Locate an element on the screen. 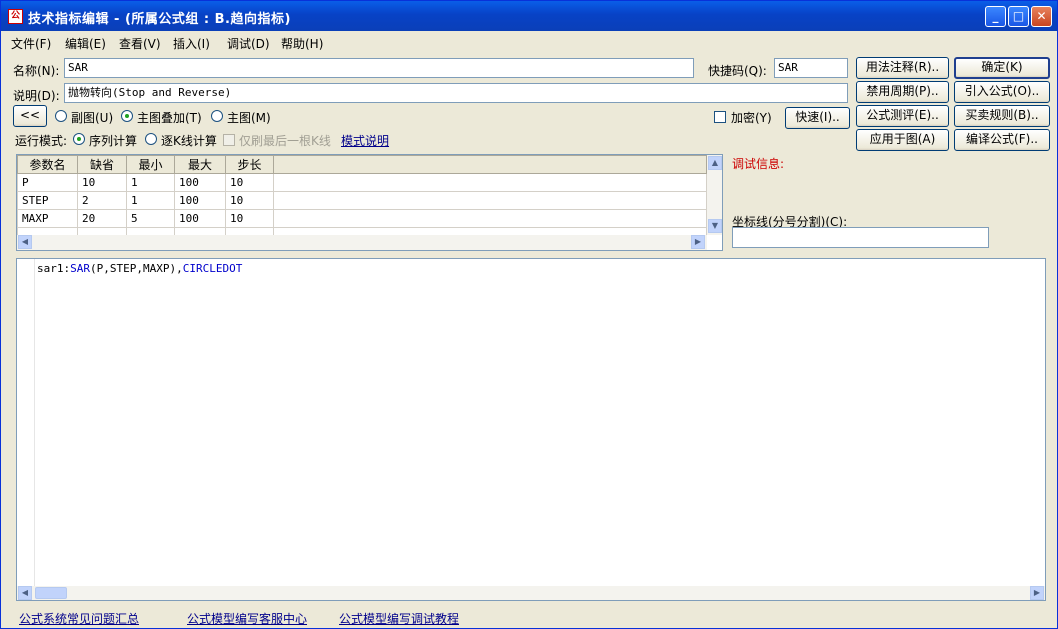 The width and height of the screenshot is (1058, 629). run-mode-series-label: 序列计算 is located at coordinates (113, 141).